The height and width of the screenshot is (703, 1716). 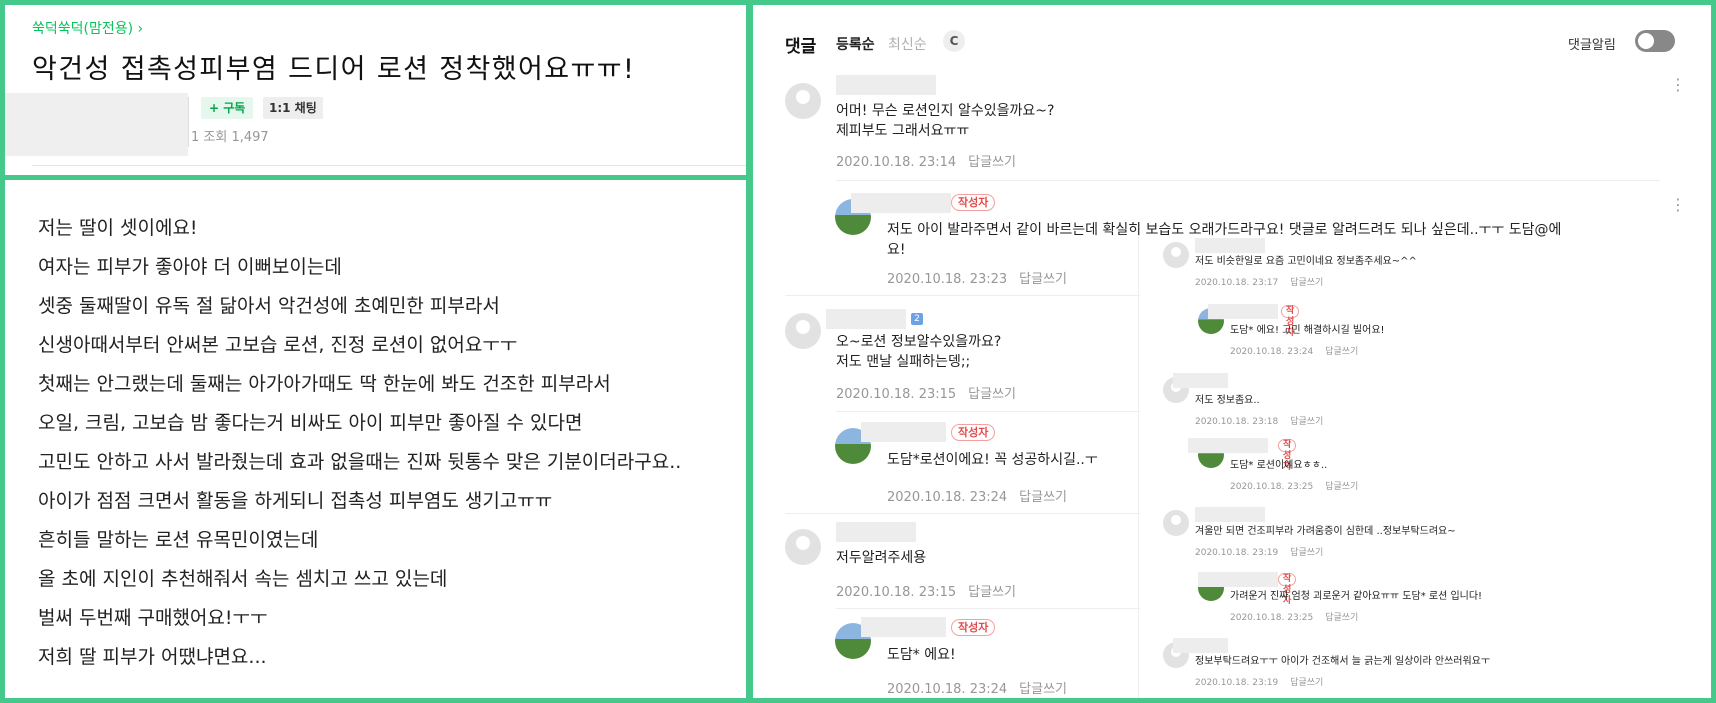 I want to click on comment-meta: 2020.10.18. 23:18 답글쓰기, so click(x=1259, y=420).